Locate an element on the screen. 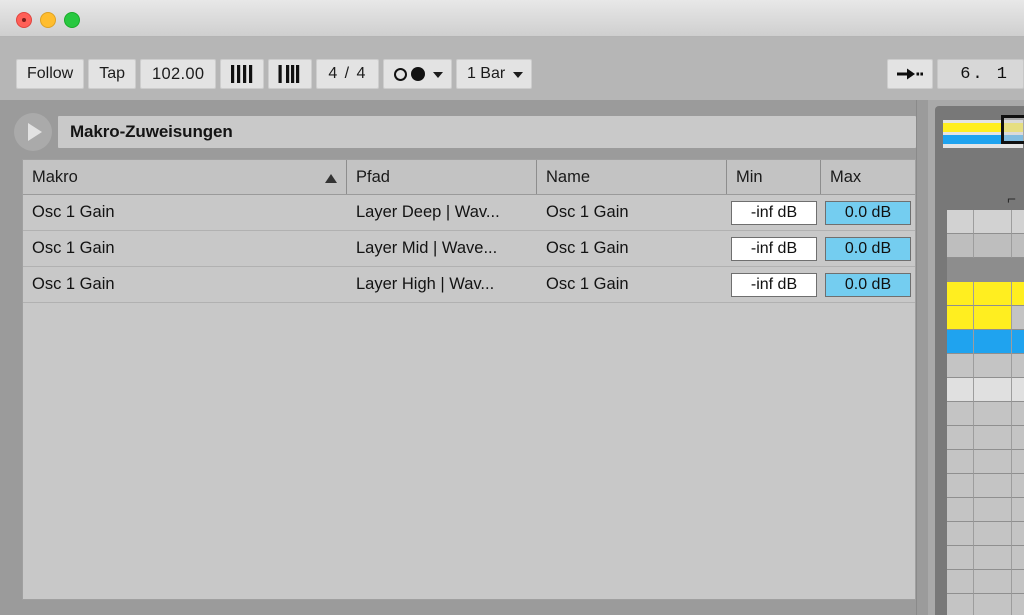  time-signature-field: 4 / 4 is located at coordinates (347, 74).